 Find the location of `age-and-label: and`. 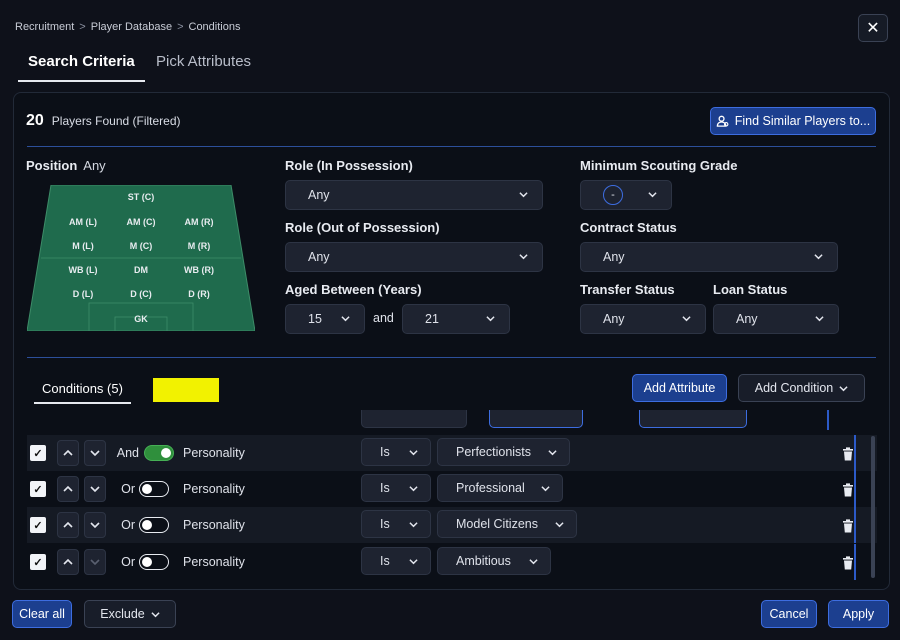

age-and-label: and is located at coordinates (383, 318).